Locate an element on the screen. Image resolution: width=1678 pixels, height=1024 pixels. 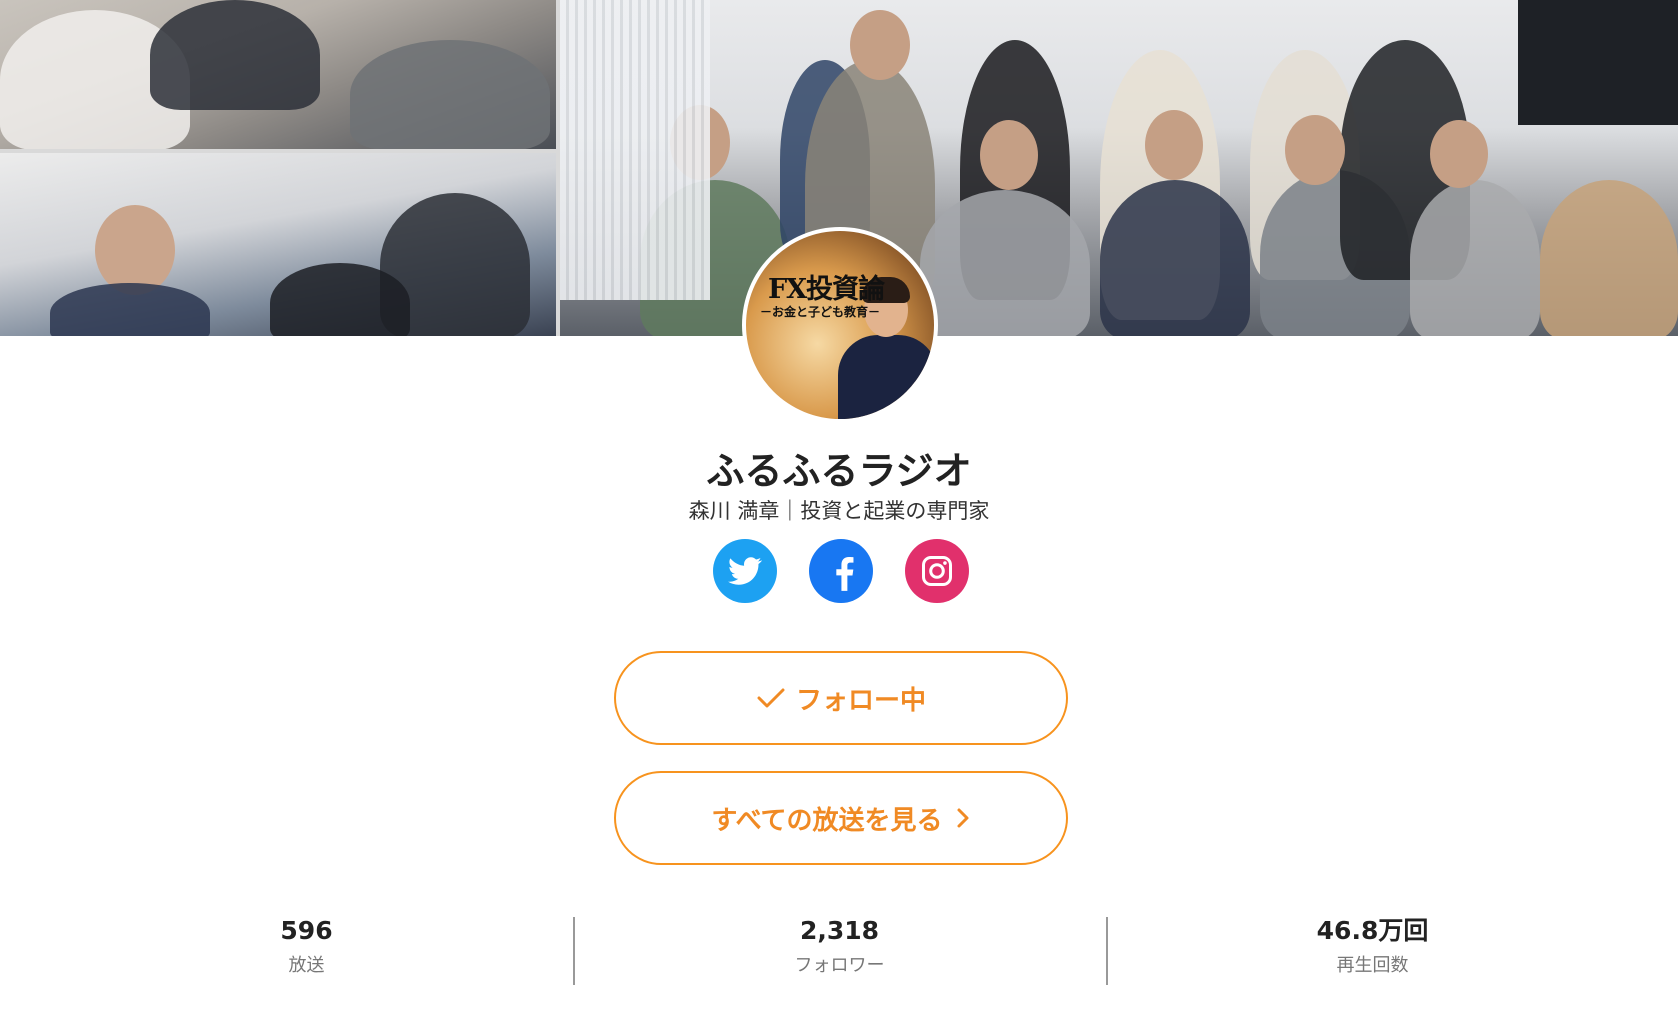
social-links is located at coordinates (841, 571).